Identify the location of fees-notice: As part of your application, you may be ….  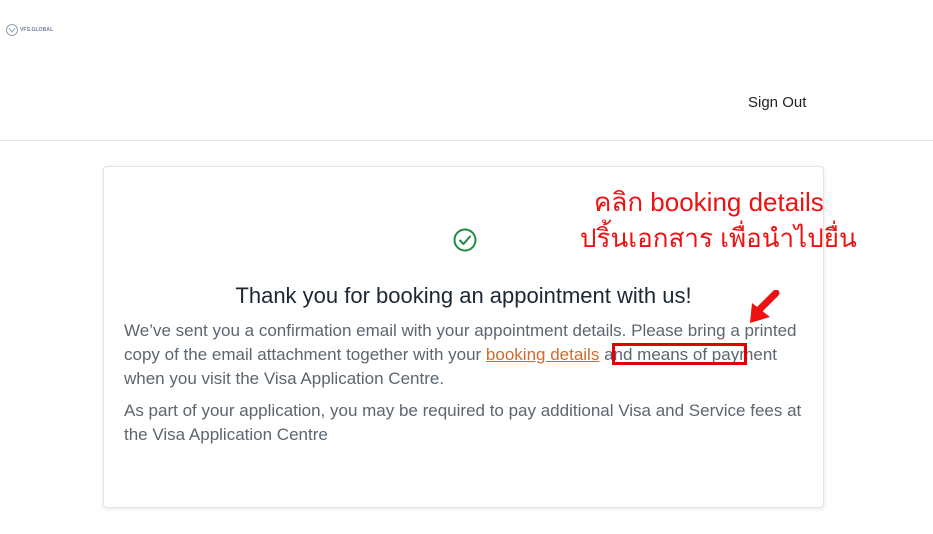
(463, 422).